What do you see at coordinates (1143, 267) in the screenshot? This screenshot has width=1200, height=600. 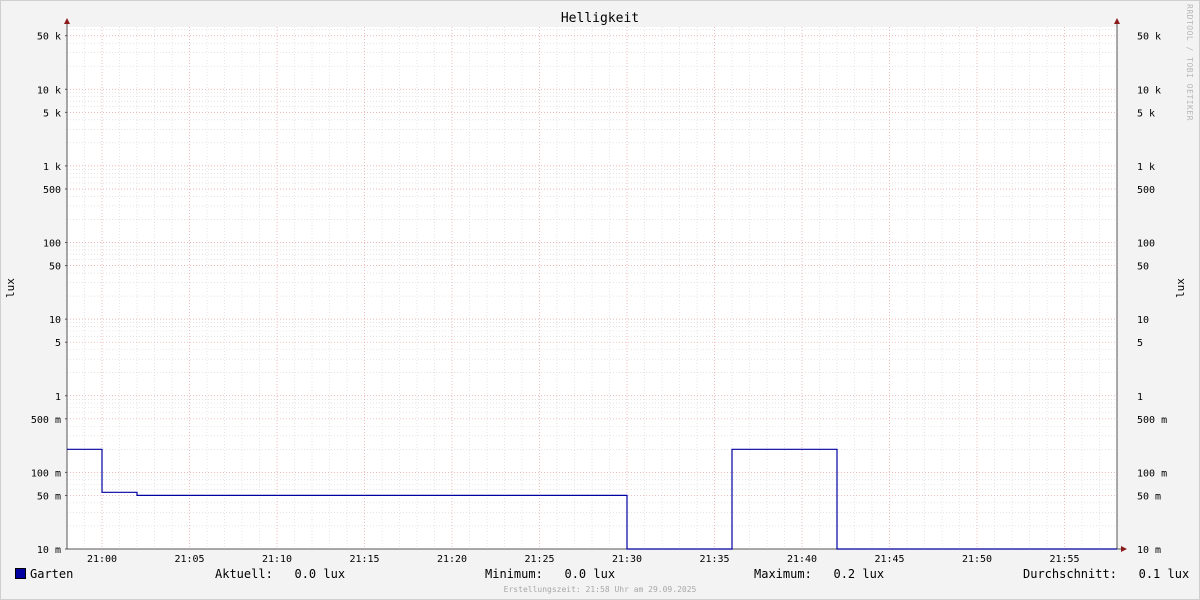 I see `y-tick-label-right: 50` at bounding box center [1143, 267].